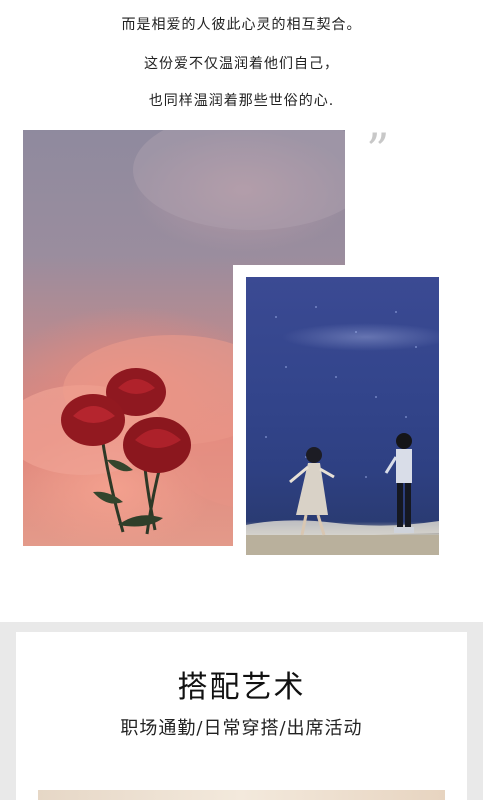  What do you see at coordinates (241, 64) in the screenshot?
I see `poem-line-2: 这份爱不仅温润着他们自己，` at bounding box center [241, 64].